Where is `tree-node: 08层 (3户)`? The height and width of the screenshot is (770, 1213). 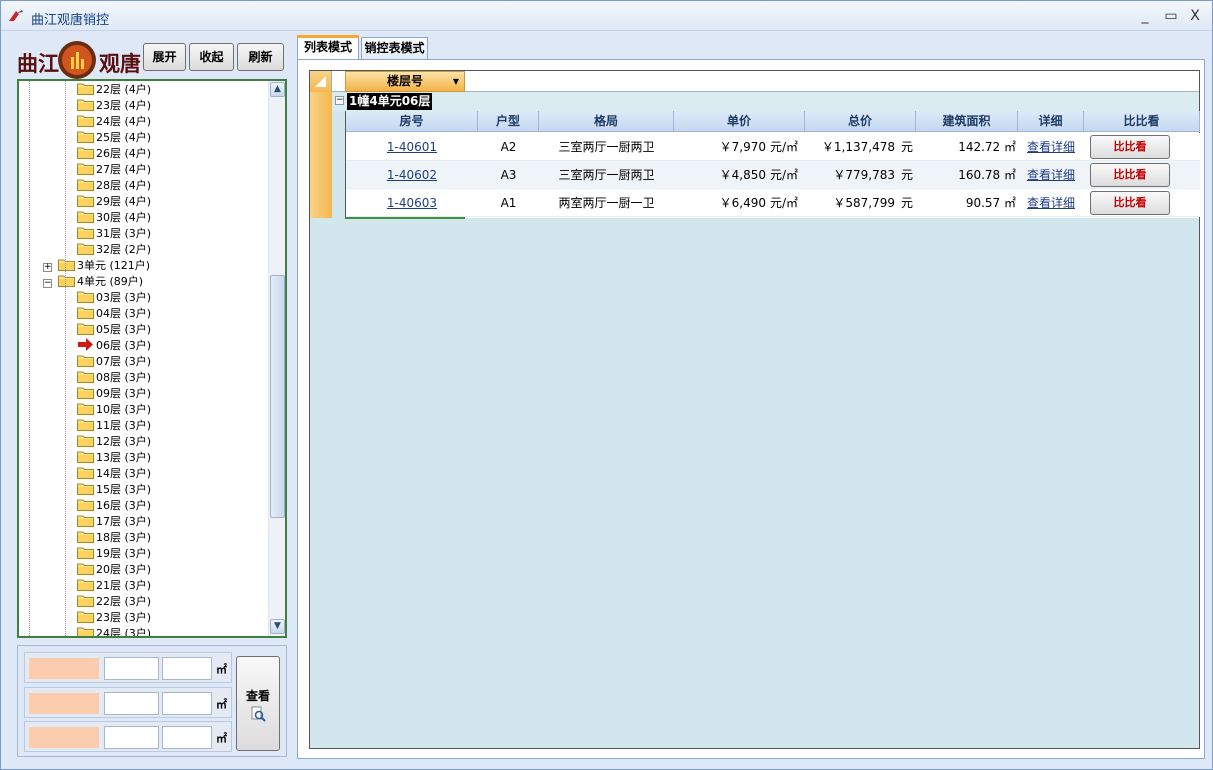 tree-node: 08层 (3户) is located at coordinates (114, 378).